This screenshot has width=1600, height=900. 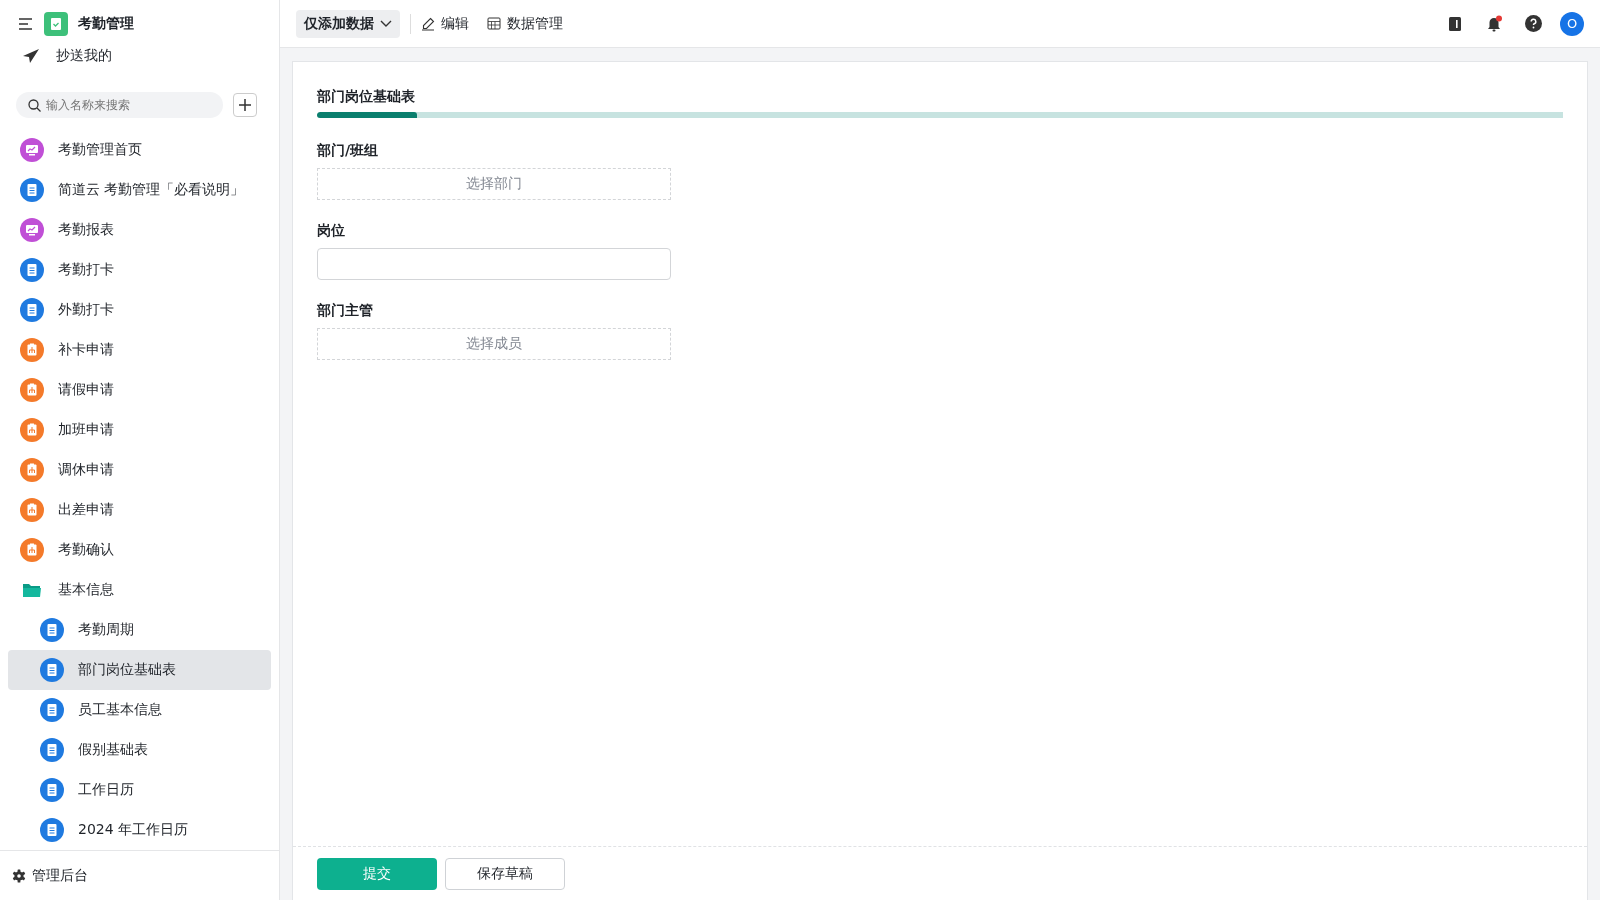 I want to click on chevron-down-icon, so click(x=386, y=23).